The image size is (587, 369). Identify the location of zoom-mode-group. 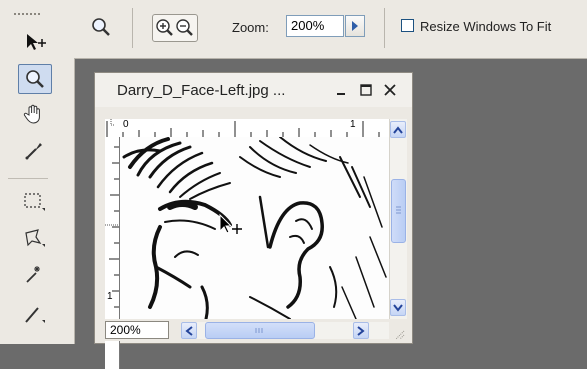
(175, 28).